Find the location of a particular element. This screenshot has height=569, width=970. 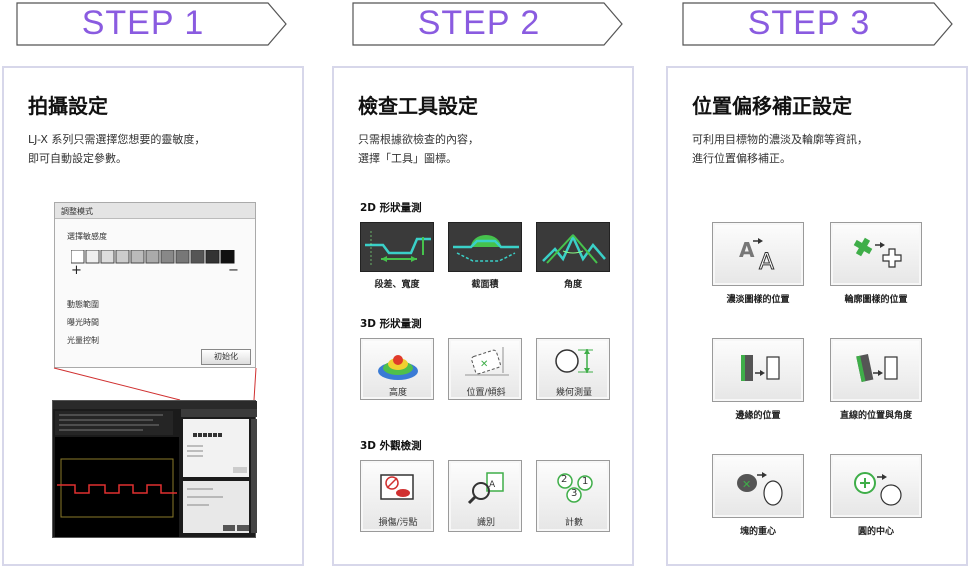

step-1-tab: STEP 1 is located at coordinates (152, 24).